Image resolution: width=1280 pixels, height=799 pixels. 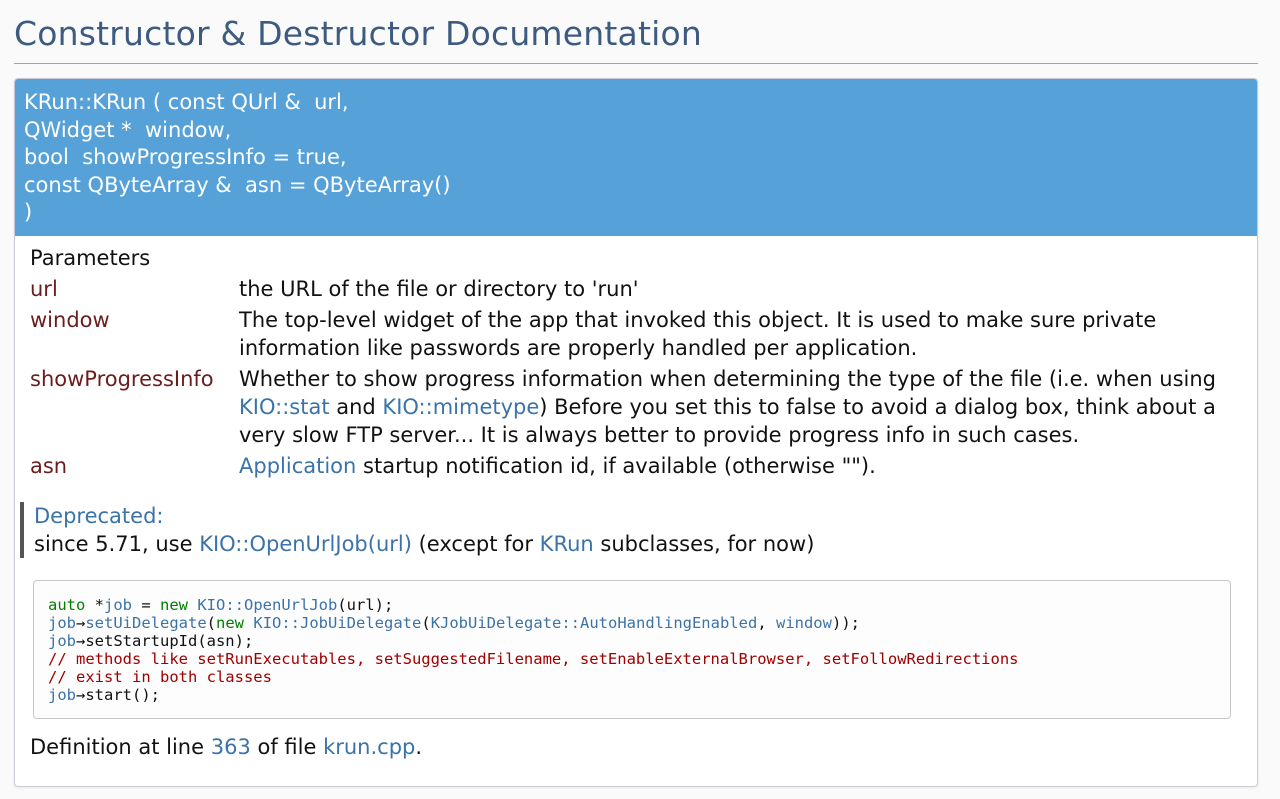 I want to click on prototype-line: bool showProgressInfo = true,, so click(x=185, y=157).